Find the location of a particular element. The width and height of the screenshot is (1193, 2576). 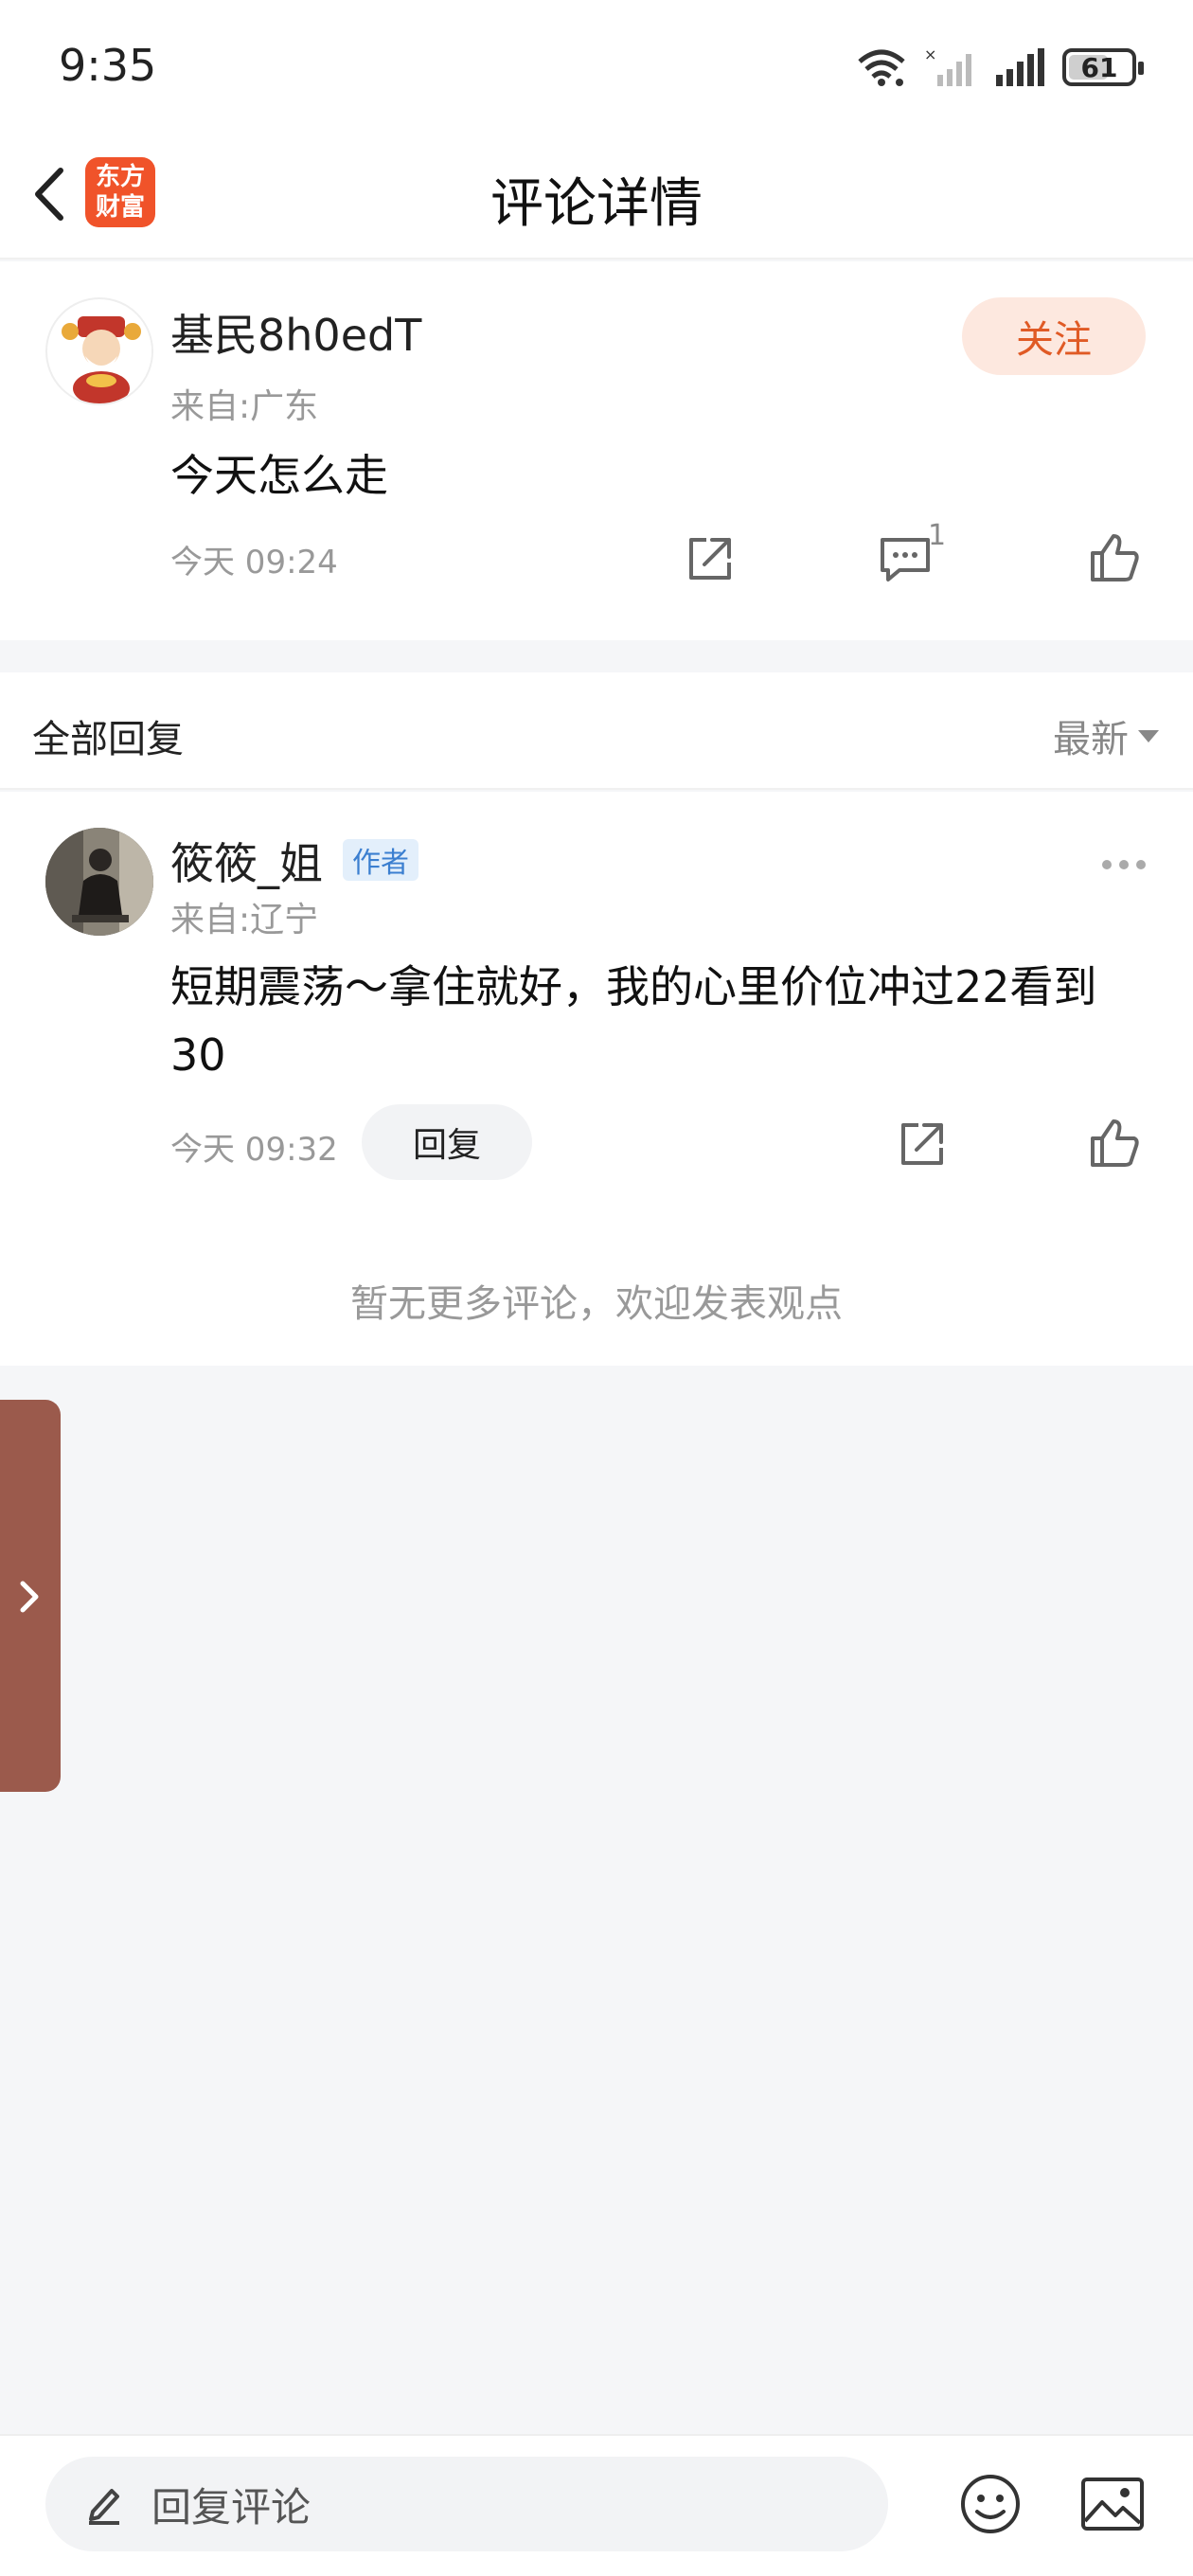

nav-bar: 东方财富 评论详情 is located at coordinates (596, 196).